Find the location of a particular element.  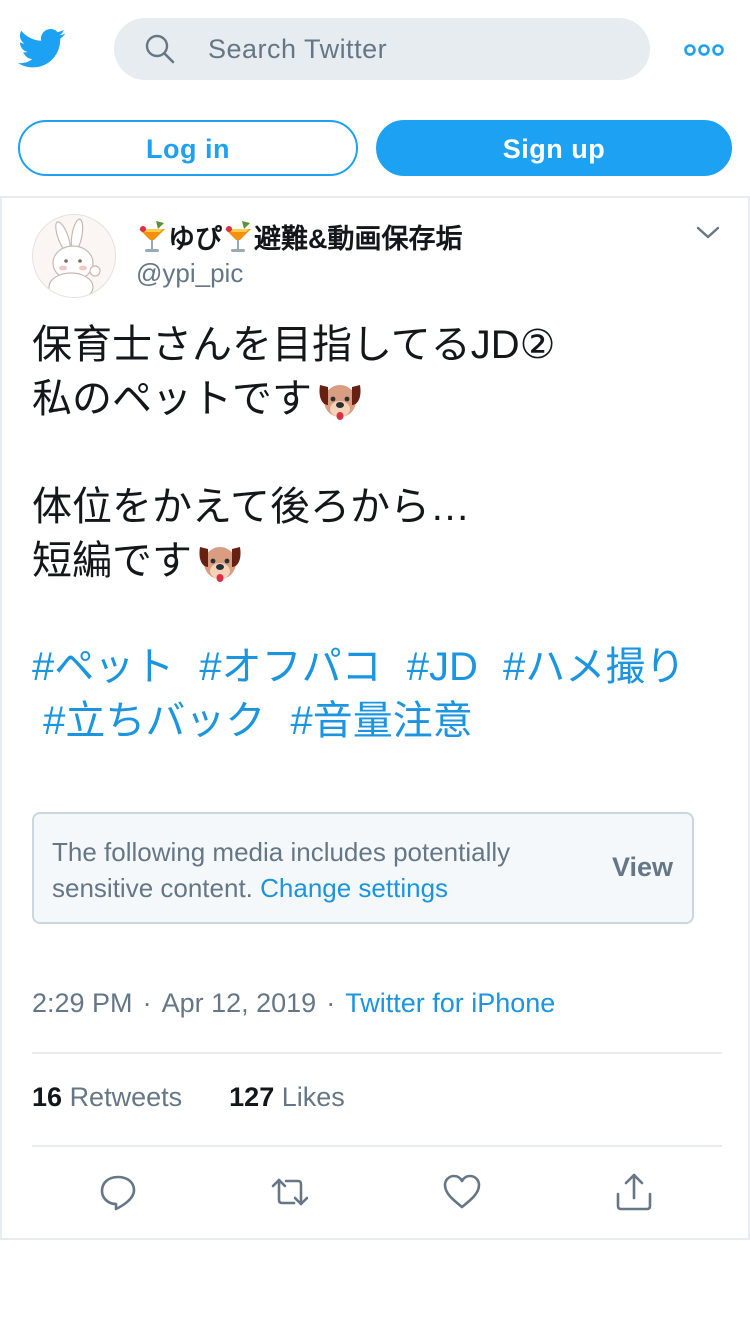

change-settings-link: Change settings is located at coordinates (354, 888).